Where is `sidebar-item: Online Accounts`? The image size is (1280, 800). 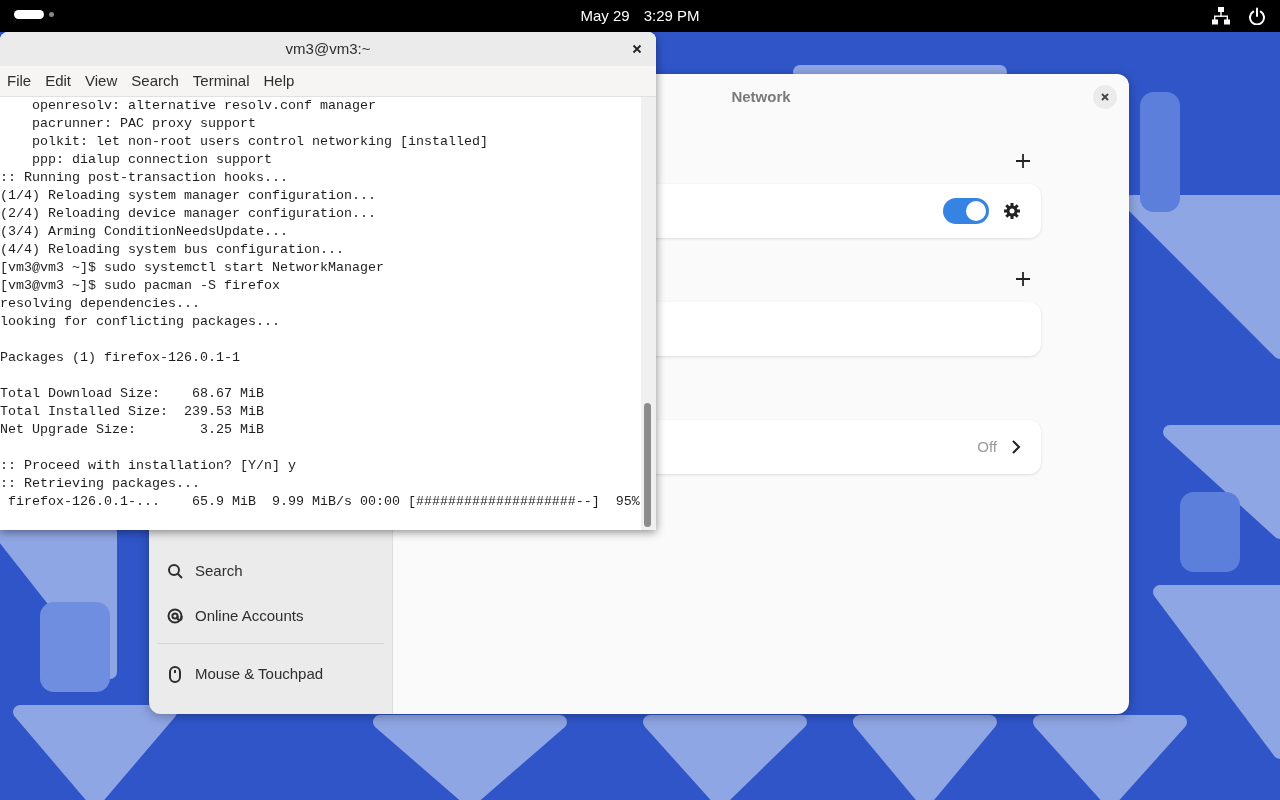 sidebar-item: Online Accounts is located at coordinates (270, 616).